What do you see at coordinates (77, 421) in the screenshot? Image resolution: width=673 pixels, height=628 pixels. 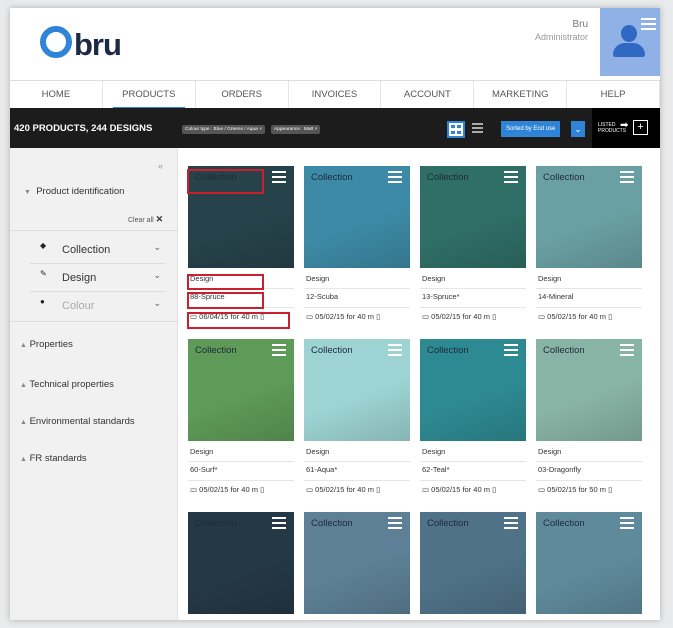 I see `environmental-standards-section: ▲ Environmental standards` at bounding box center [77, 421].